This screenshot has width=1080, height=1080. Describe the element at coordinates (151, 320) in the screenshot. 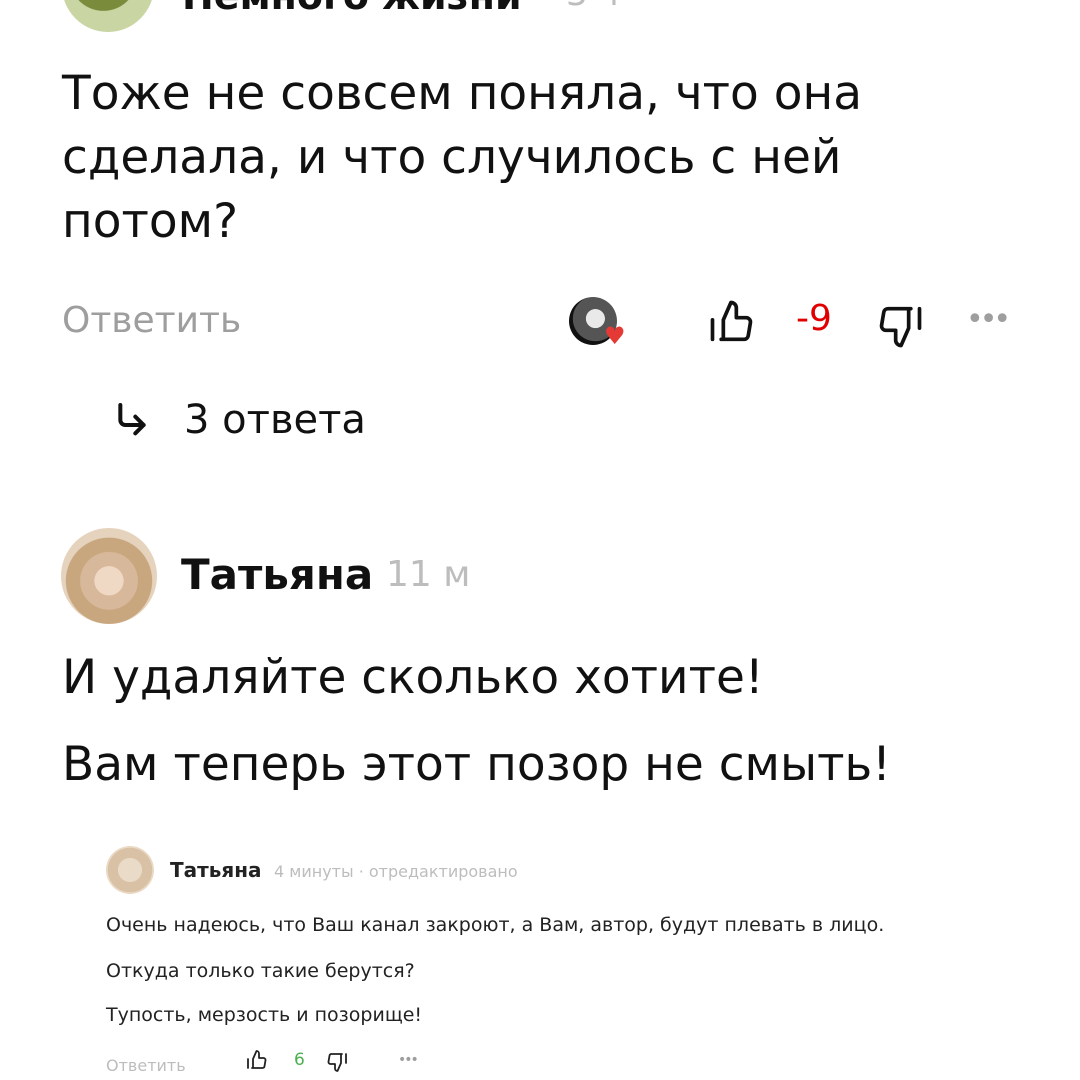

I see `reply-button: Ответить` at that location.